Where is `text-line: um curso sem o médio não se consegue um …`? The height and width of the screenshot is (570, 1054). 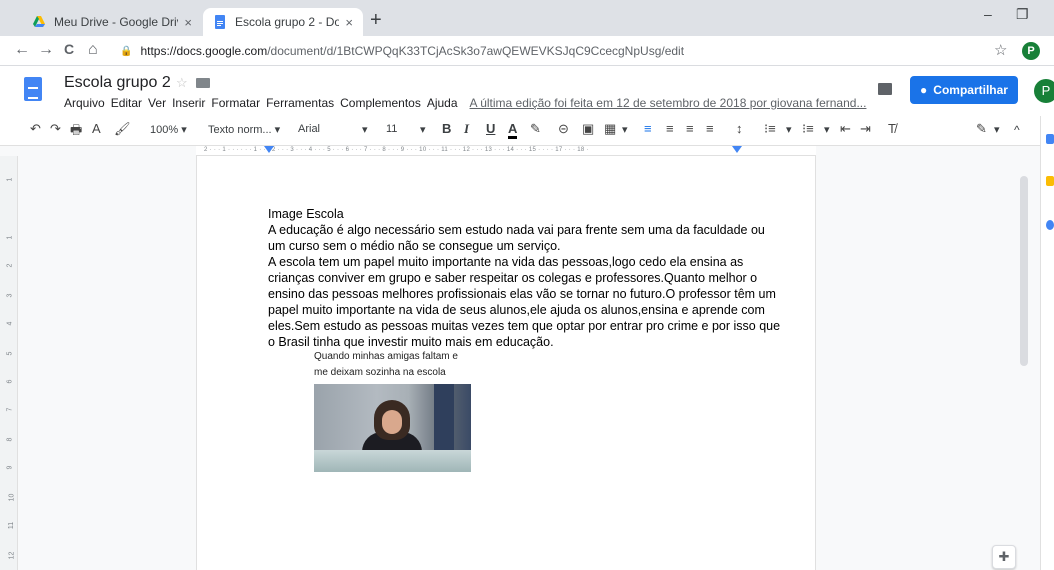
text-line: um curso sem o médio não se consegue um … is located at coordinates (414, 246).